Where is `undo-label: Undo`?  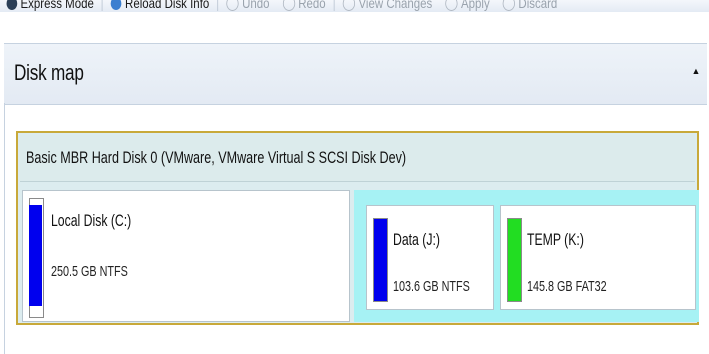 undo-label: Undo is located at coordinates (256, 5).